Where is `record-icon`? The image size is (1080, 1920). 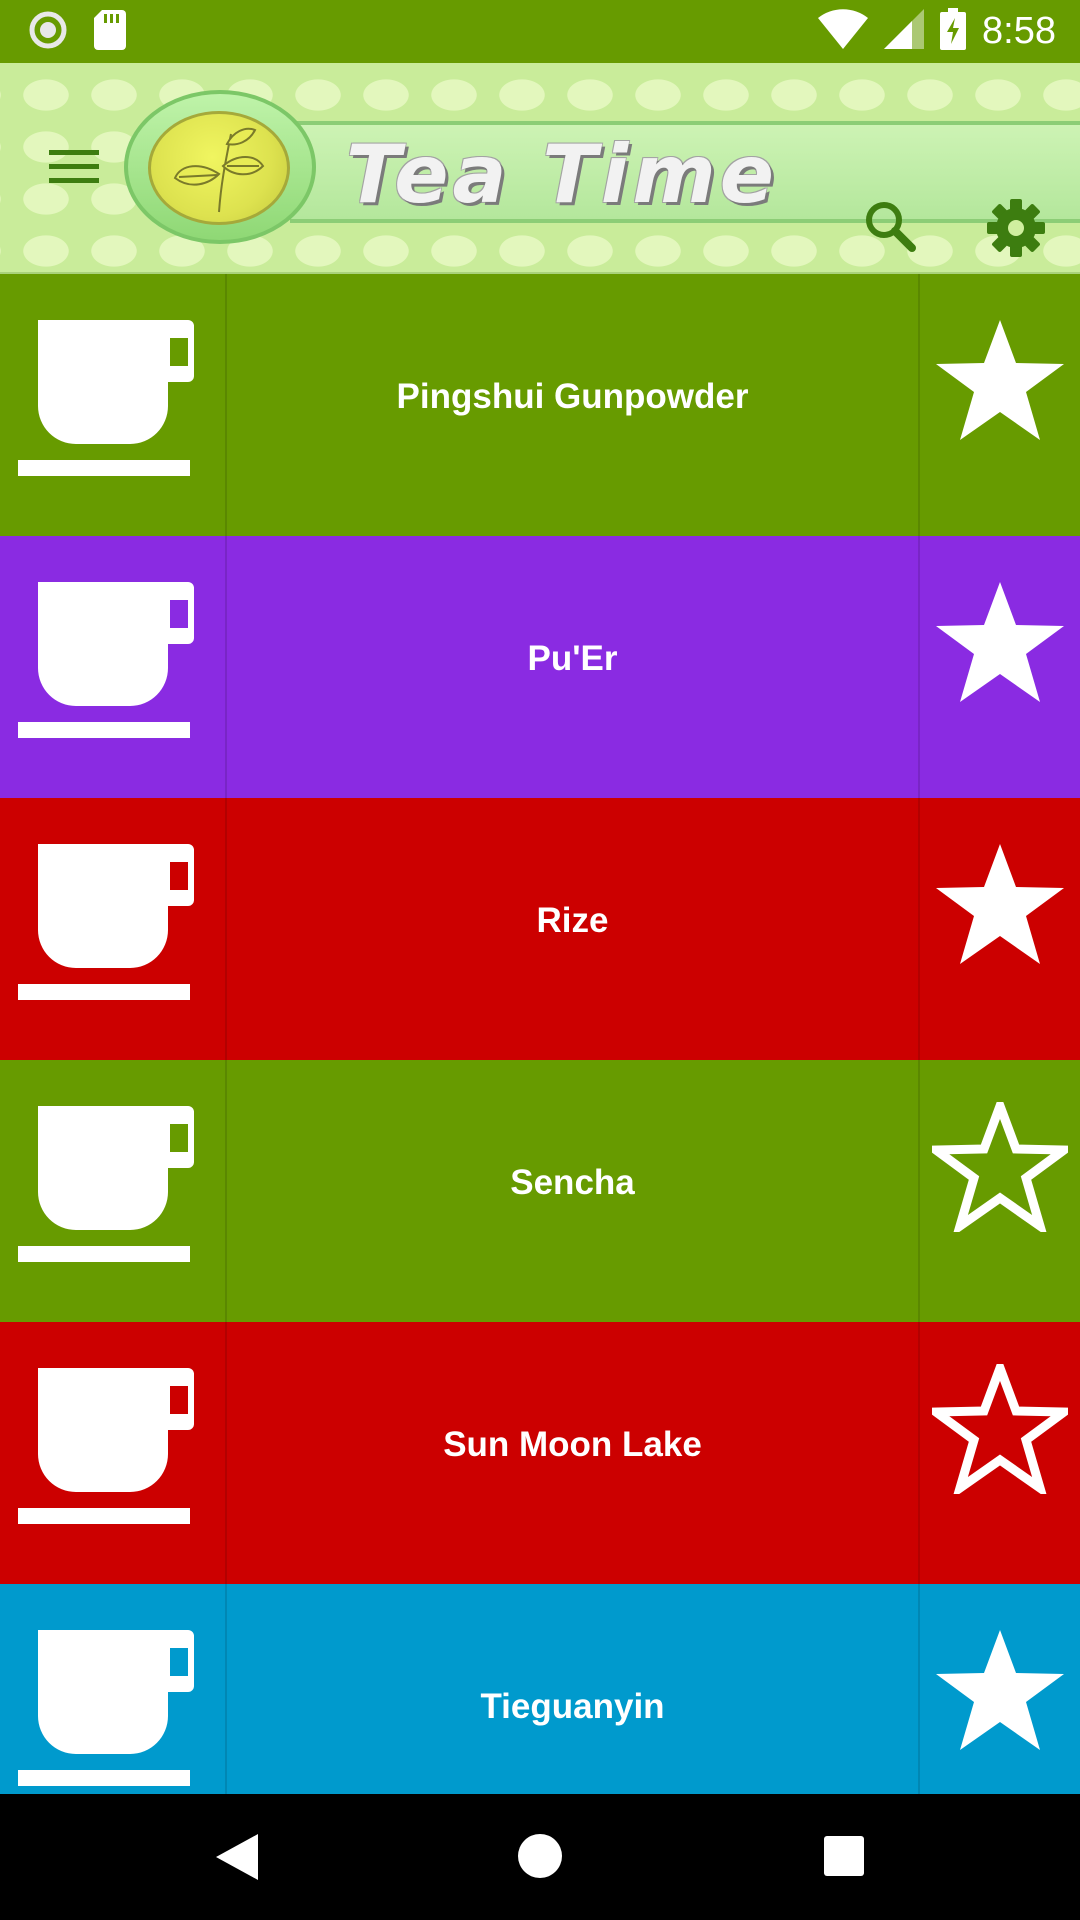 record-icon is located at coordinates (48, 32).